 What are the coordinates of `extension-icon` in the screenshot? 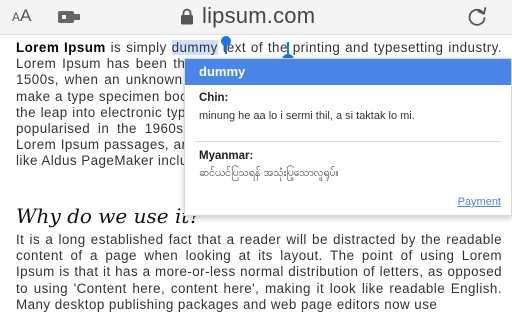 It's located at (69, 17).